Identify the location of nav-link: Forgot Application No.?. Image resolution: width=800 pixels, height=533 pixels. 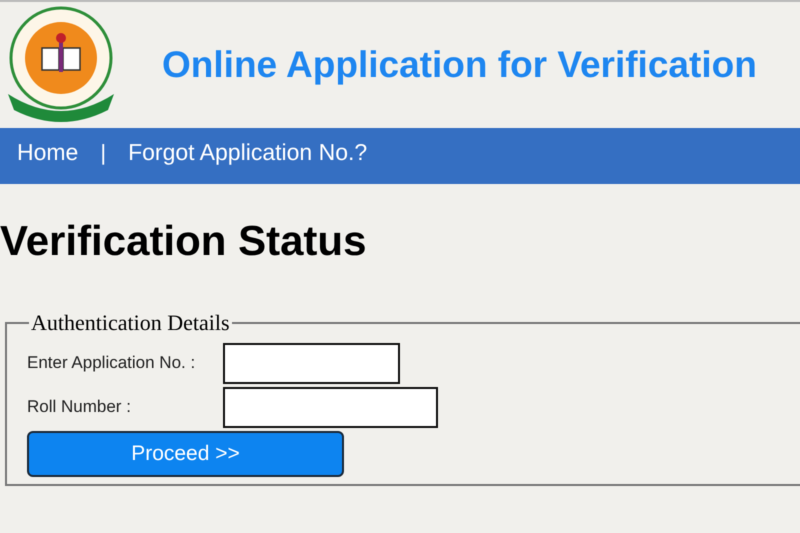
(248, 152).